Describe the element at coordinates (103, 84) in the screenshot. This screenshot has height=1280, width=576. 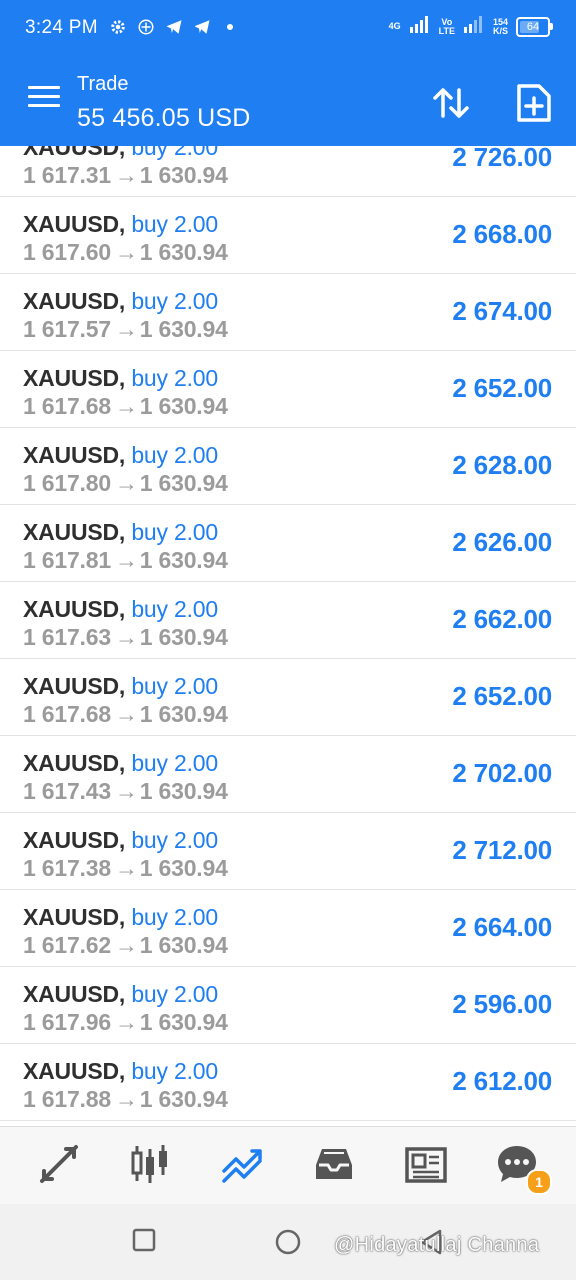
I see `page-title: Trade` at that location.